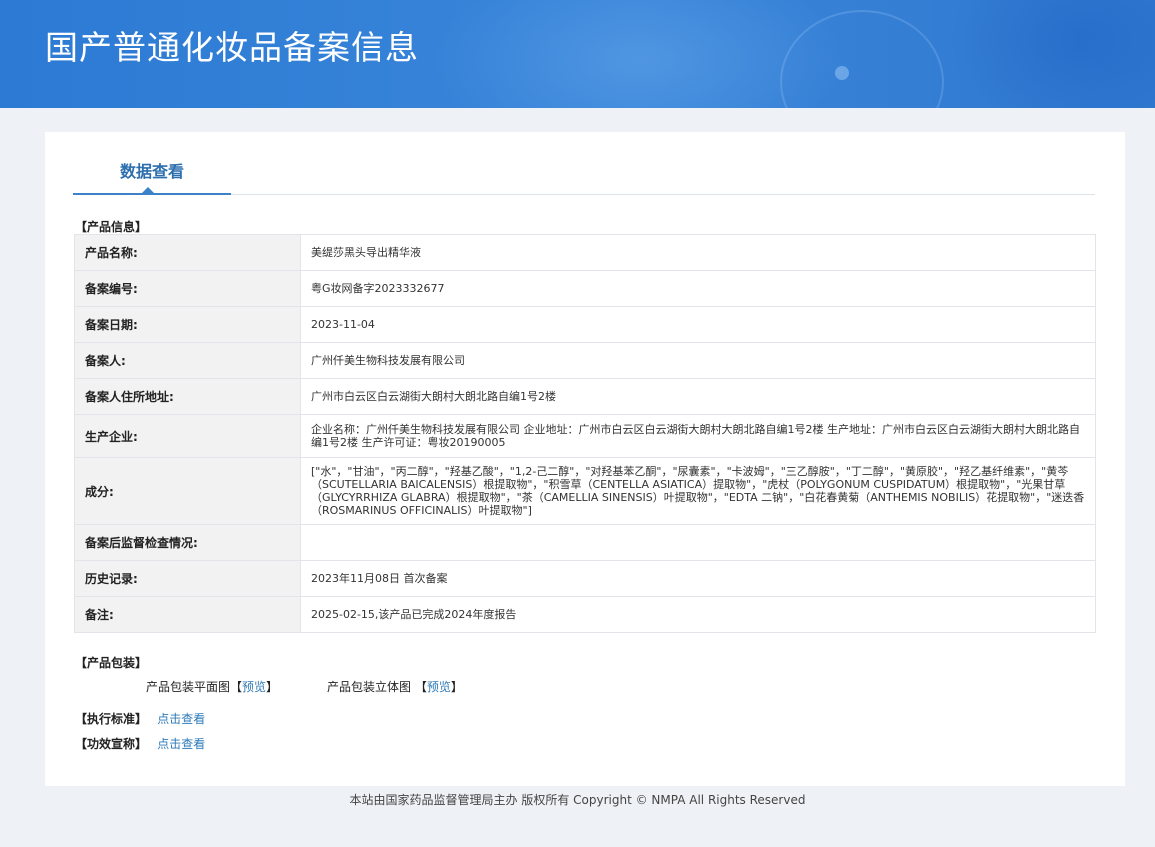 This screenshot has height=847, width=1155. What do you see at coordinates (577, 54) in the screenshot?
I see `header-banner: 国产普通化妆品备案信息` at bounding box center [577, 54].